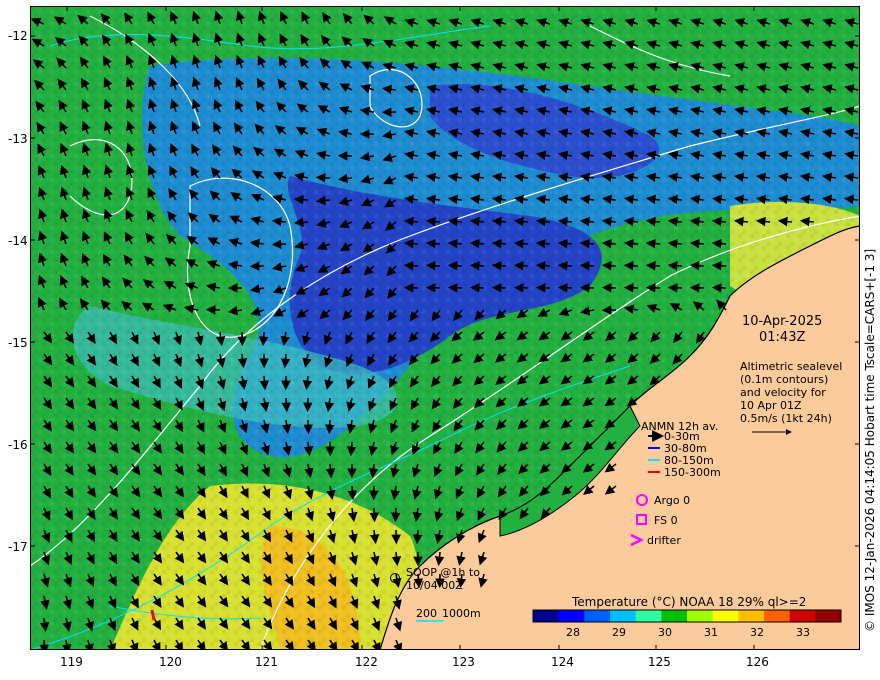 This screenshot has height=680, width=880. Describe the element at coordinates (71, 662) in the screenshot. I see `lon-tick-label: 119` at that location.